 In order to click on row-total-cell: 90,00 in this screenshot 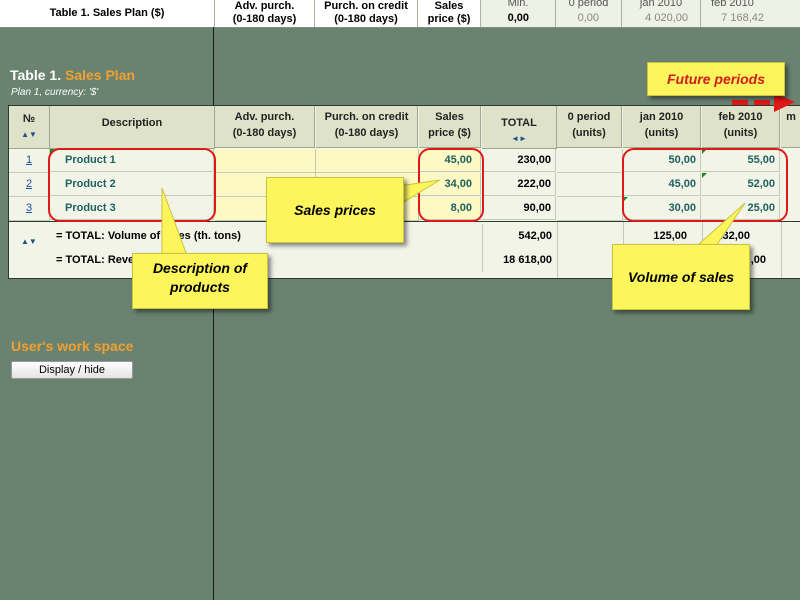, I will do `click(519, 208)`.